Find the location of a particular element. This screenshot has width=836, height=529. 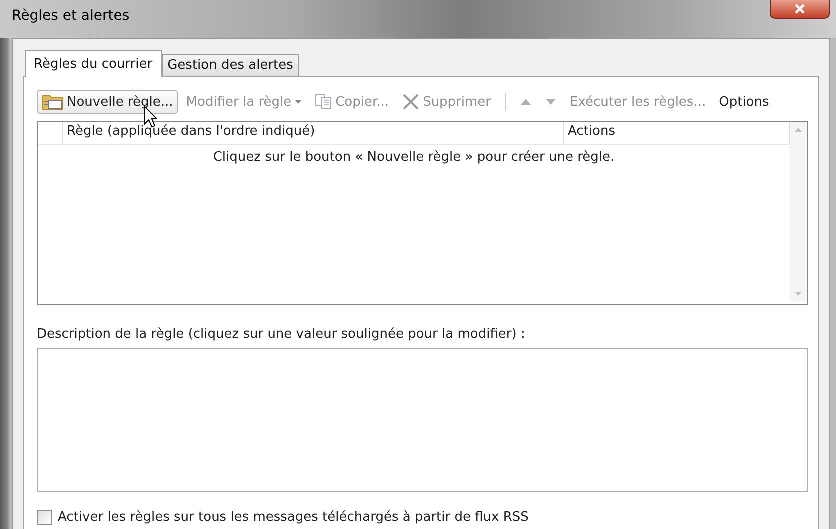

description-label: Description de la règle (cliquez sur une valeur soulignée pour la modifier) : is located at coordinates (281, 334).